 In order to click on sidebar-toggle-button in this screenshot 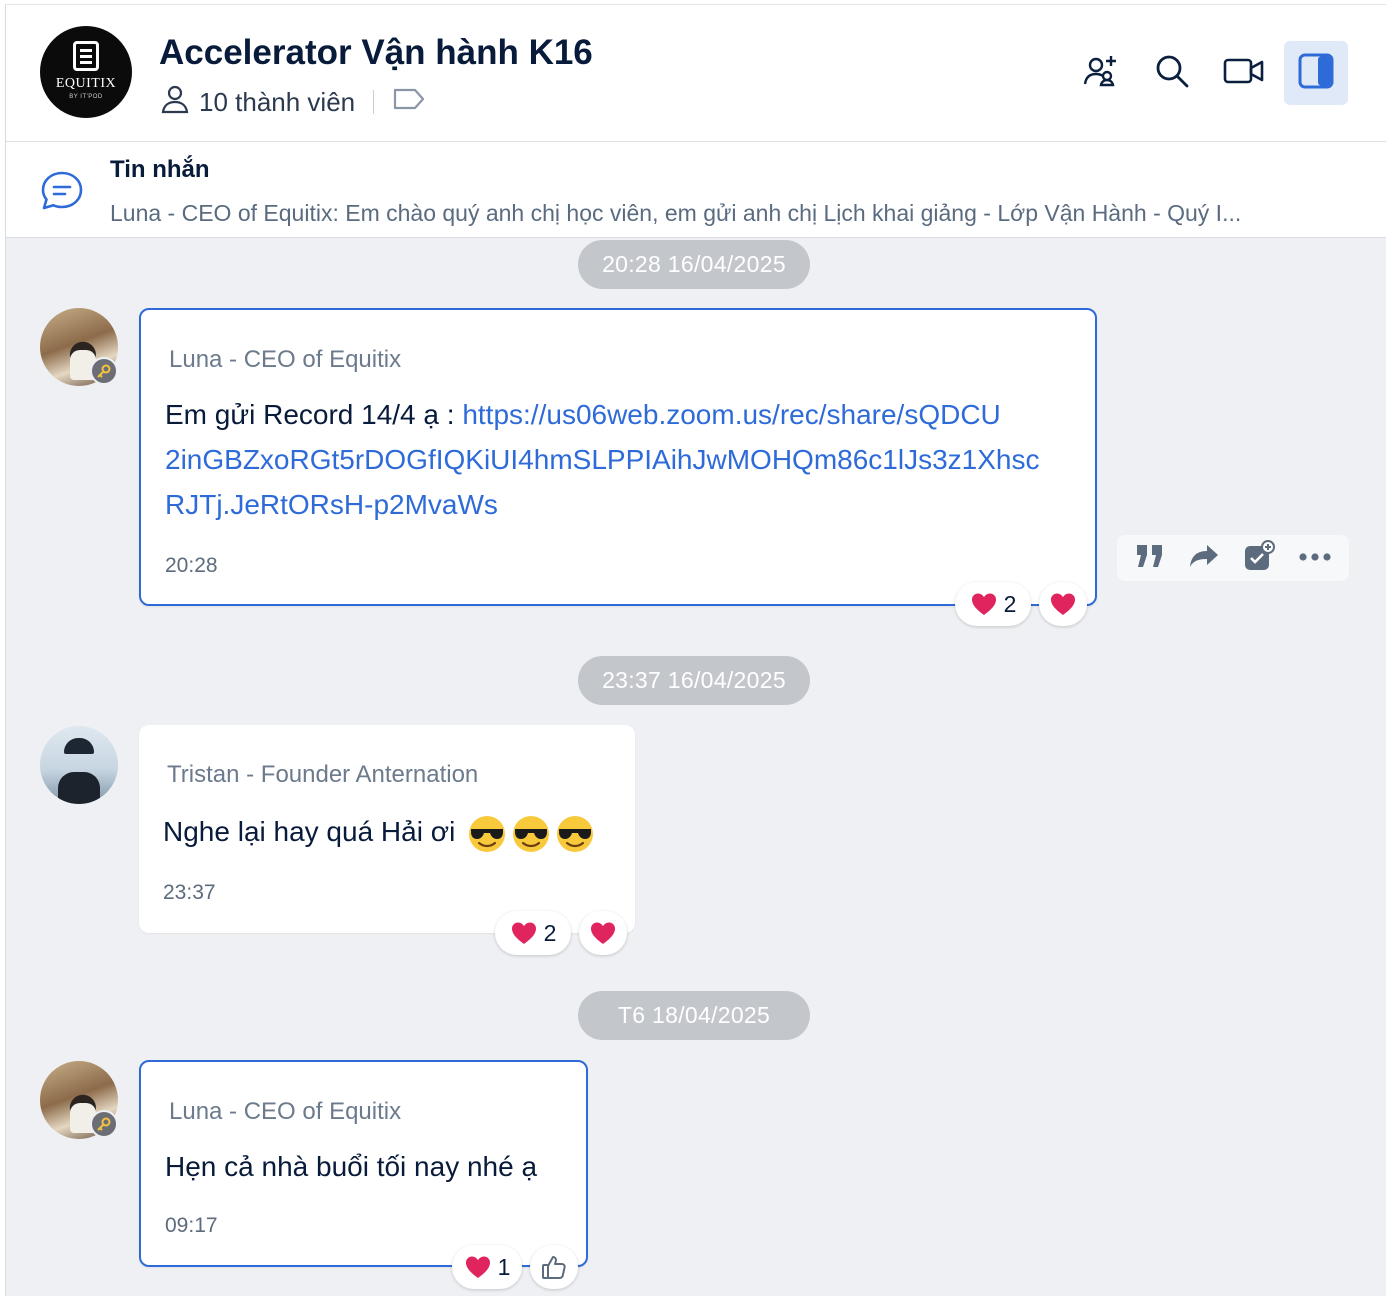, I will do `click(1316, 73)`.